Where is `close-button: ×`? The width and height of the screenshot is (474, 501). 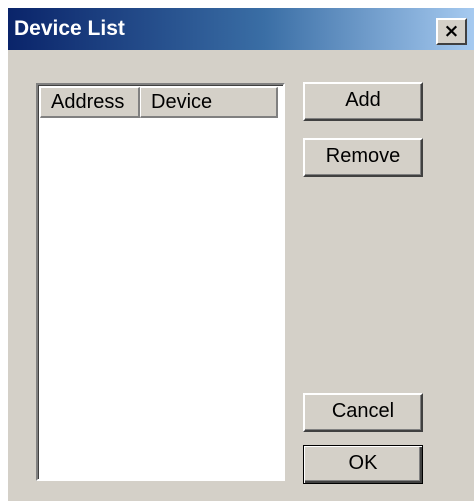
close-button: × is located at coordinates (451, 31).